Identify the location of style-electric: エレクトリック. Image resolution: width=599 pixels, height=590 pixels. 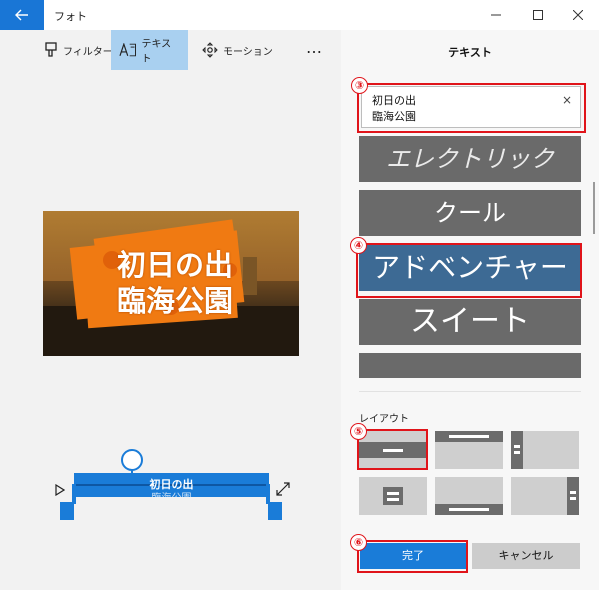
(470, 159).